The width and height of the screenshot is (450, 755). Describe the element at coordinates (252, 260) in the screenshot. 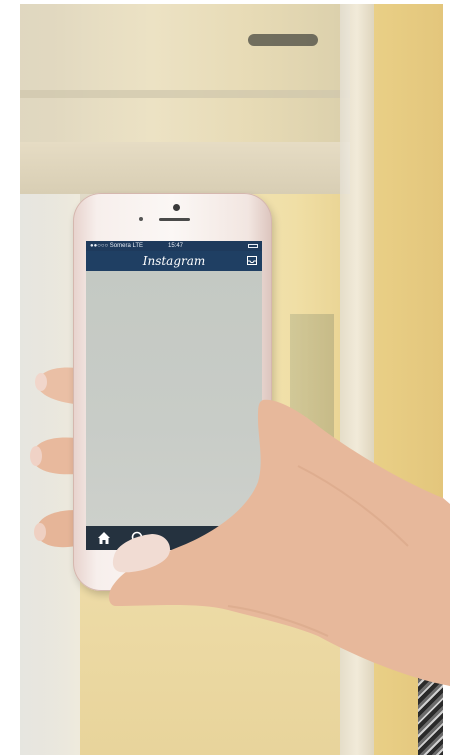

I see `inbox-icon` at that location.